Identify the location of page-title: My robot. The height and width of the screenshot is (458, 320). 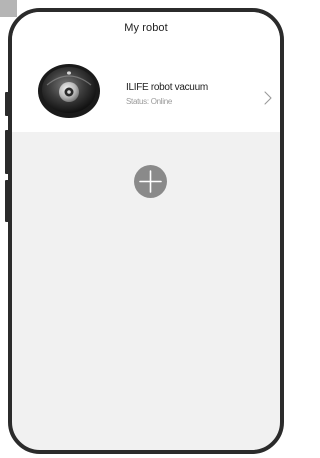
(146, 28).